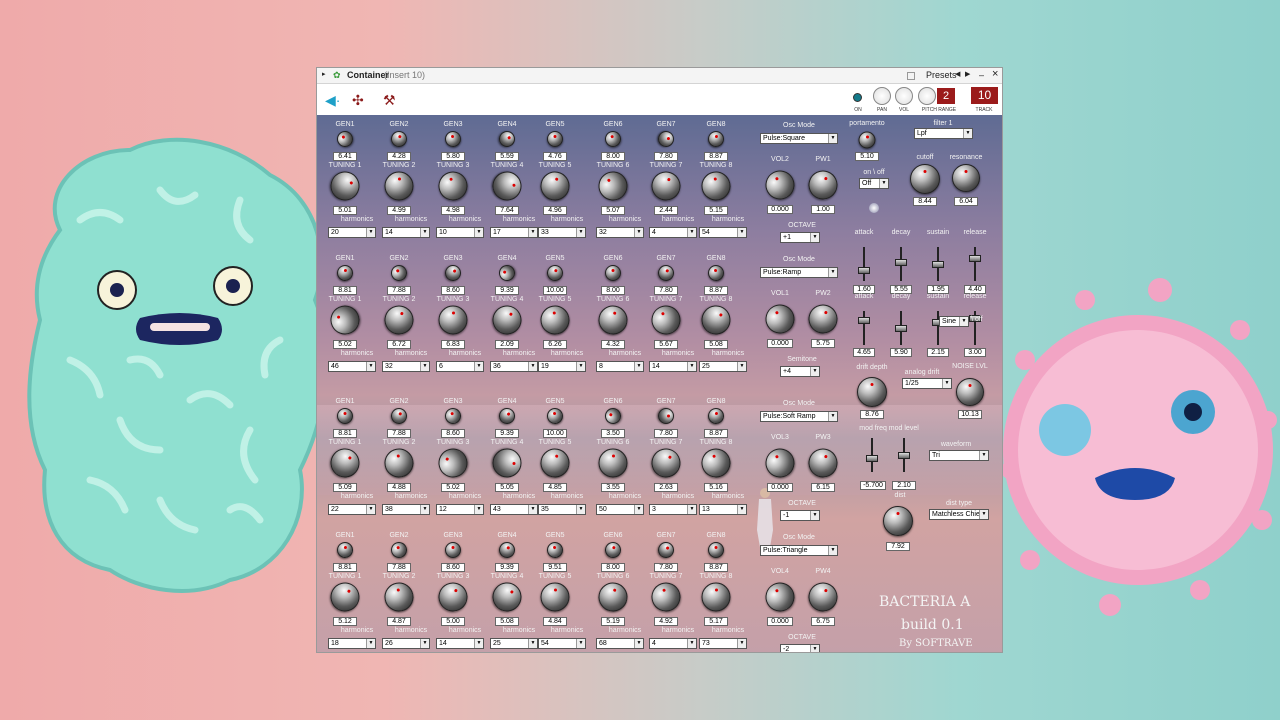  What do you see at coordinates (967, 74) in the screenshot?
I see `preset-next-icon: ▶` at bounding box center [967, 74].